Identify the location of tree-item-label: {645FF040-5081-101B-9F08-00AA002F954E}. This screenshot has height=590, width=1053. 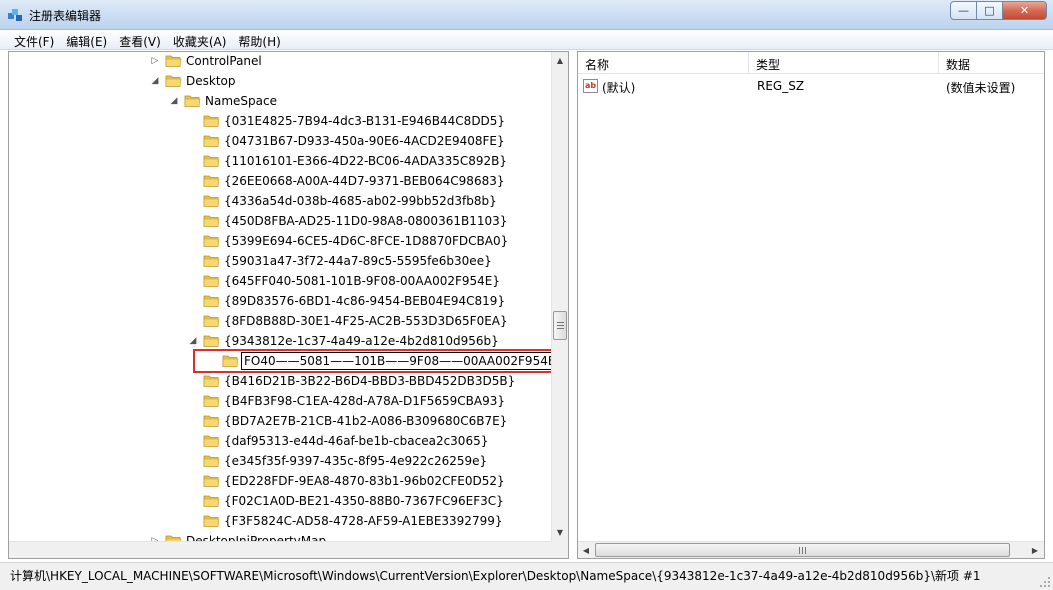
(362, 281).